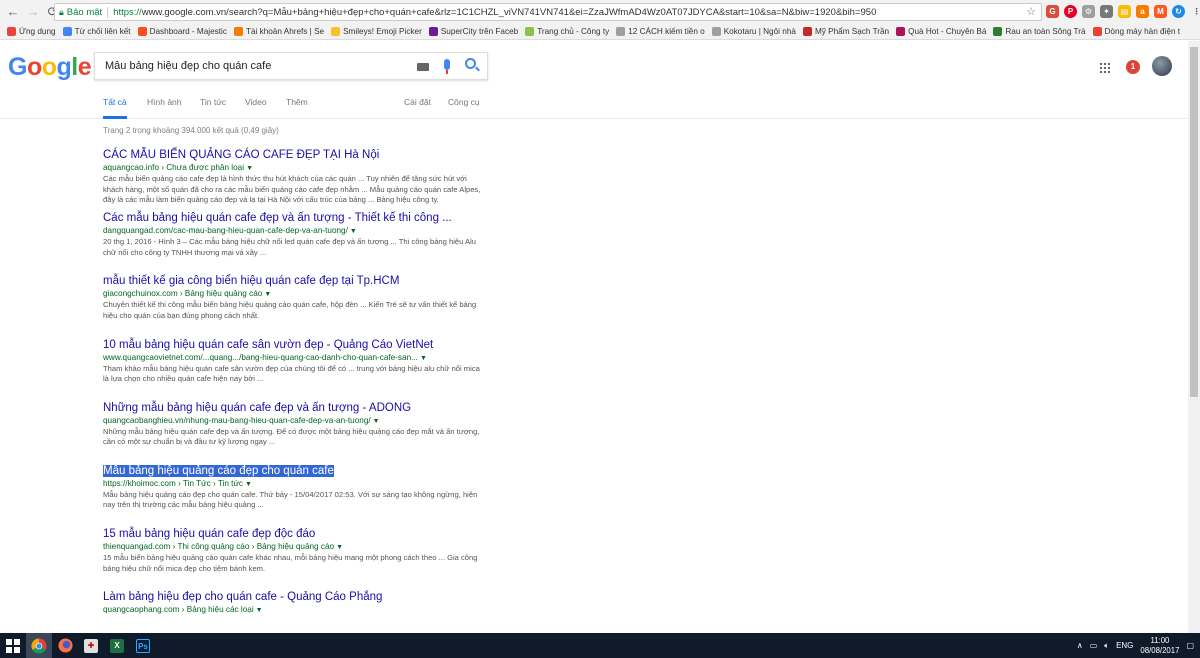 The width and height of the screenshot is (1200, 658). Describe the element at coordinates (941, 31) in the screenshot. I see `bookmark-item: Quà Hot - Chuyên Bá` at that location.